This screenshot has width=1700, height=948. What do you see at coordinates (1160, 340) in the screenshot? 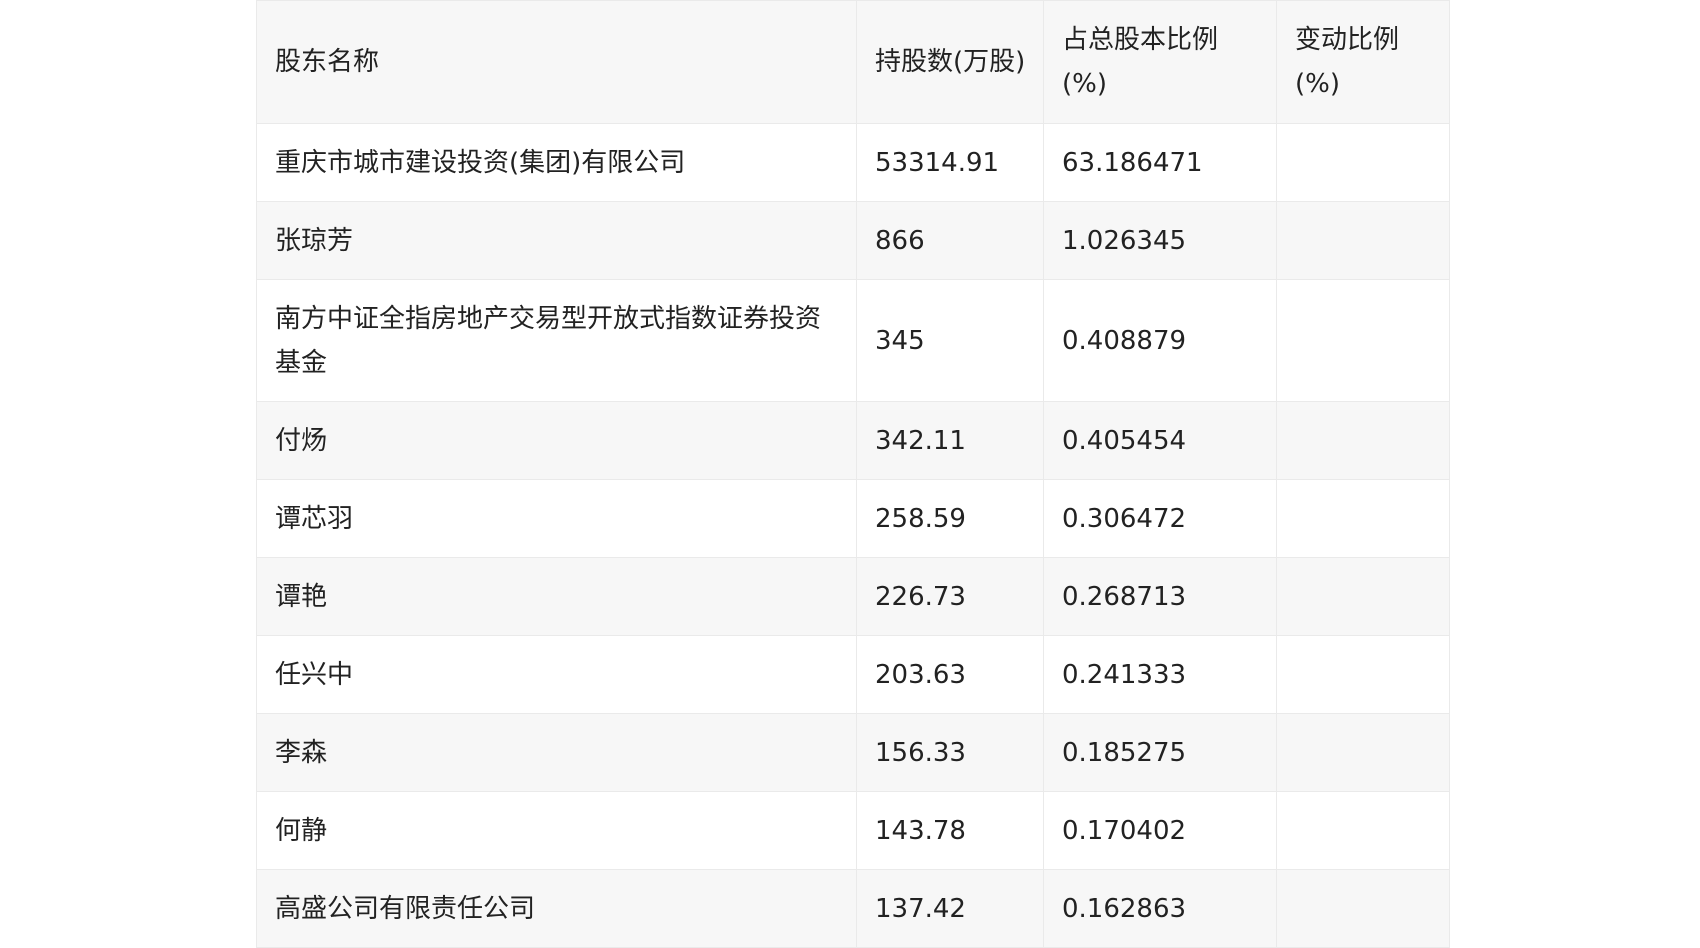
I see `cell-ratio: 0.408879` at bounding box center [1160, 340].